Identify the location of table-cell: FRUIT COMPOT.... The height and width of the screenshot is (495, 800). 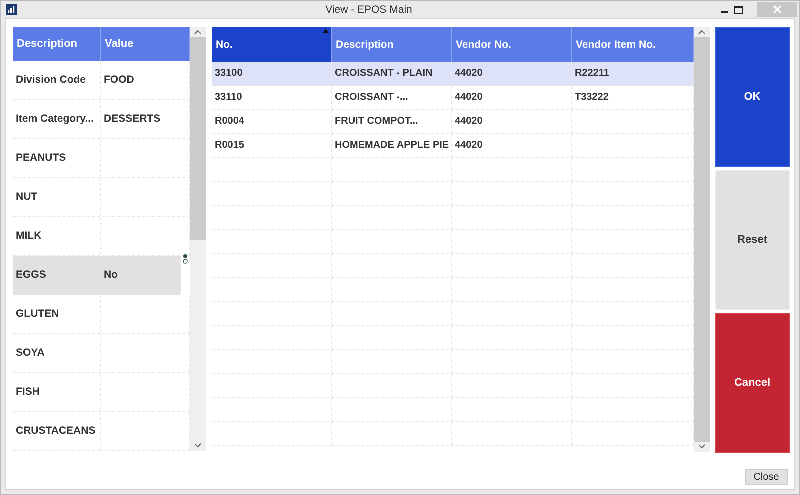
(392, 121).